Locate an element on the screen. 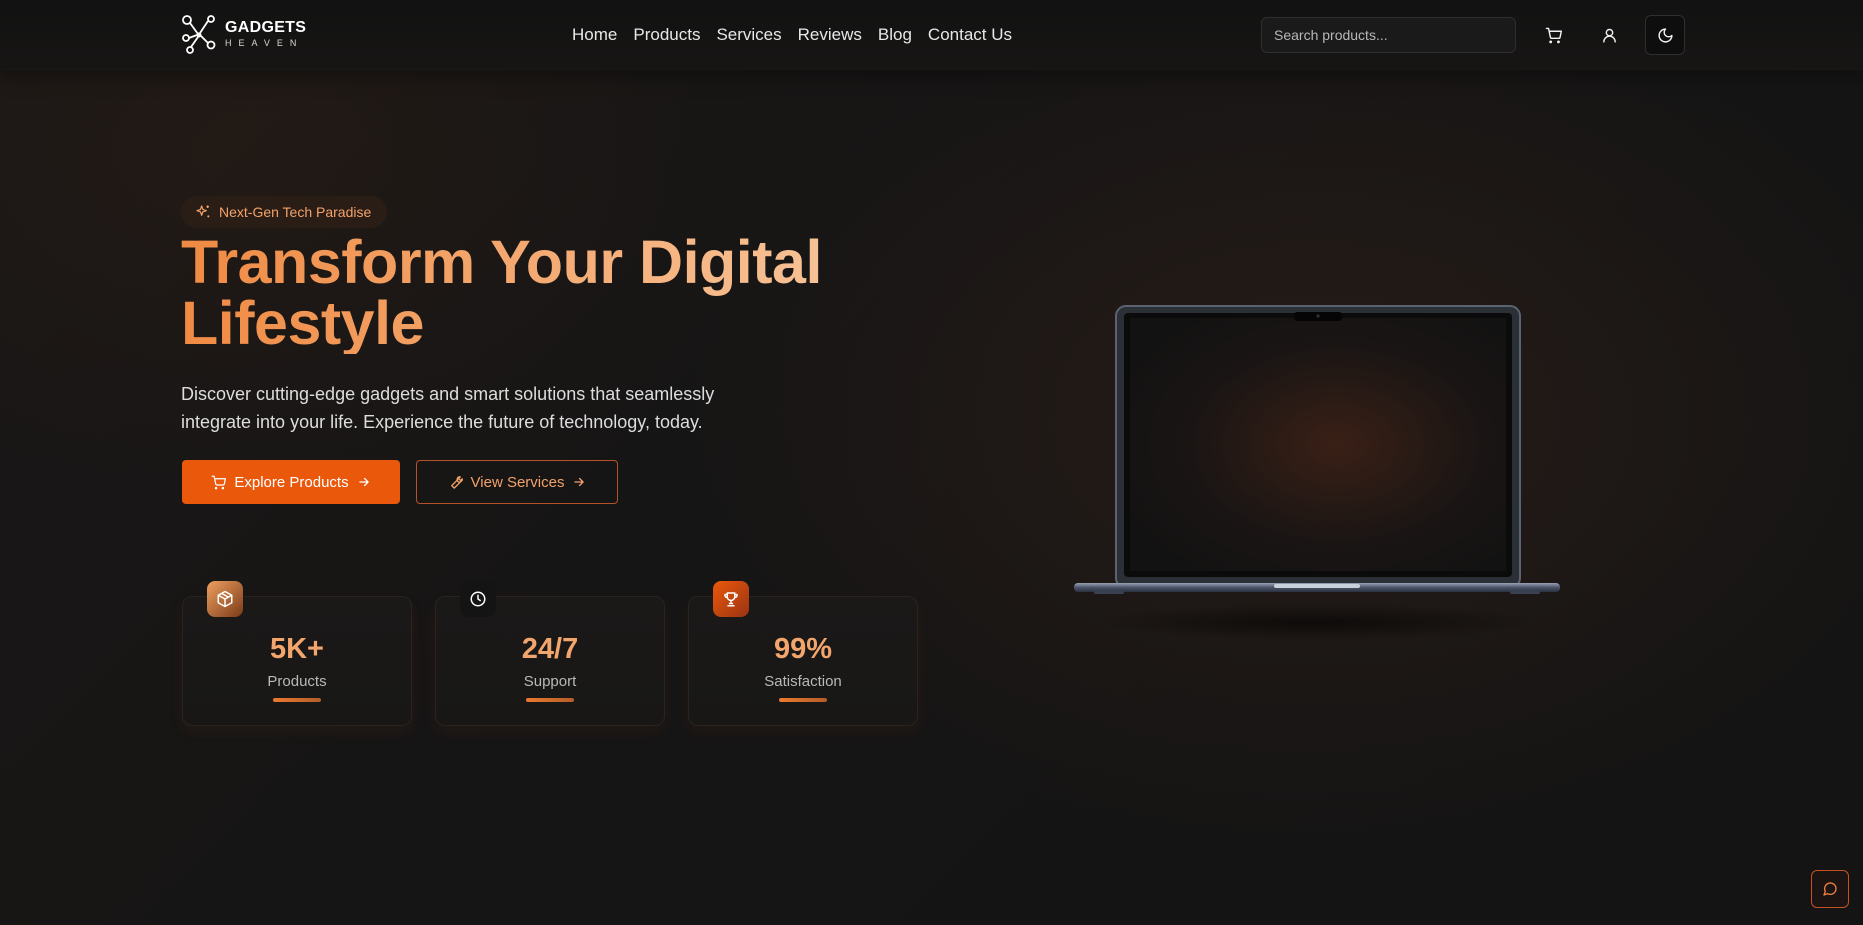  wrench-icon is located at coordinates (456, 482).